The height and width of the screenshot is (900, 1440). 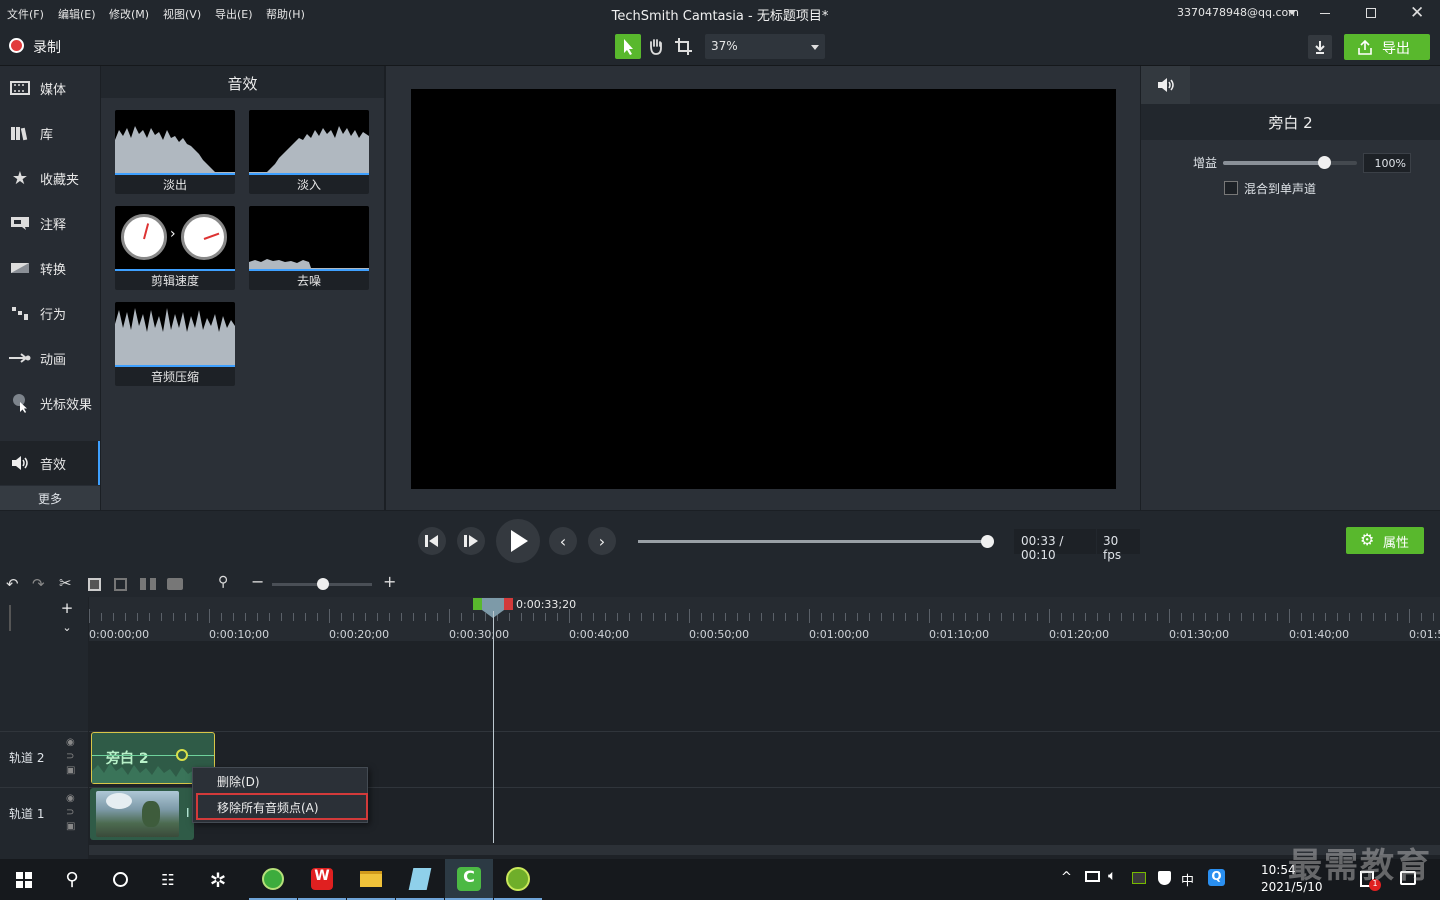 I want to click on redo-icon: ↷, so click(x=38, y=584).